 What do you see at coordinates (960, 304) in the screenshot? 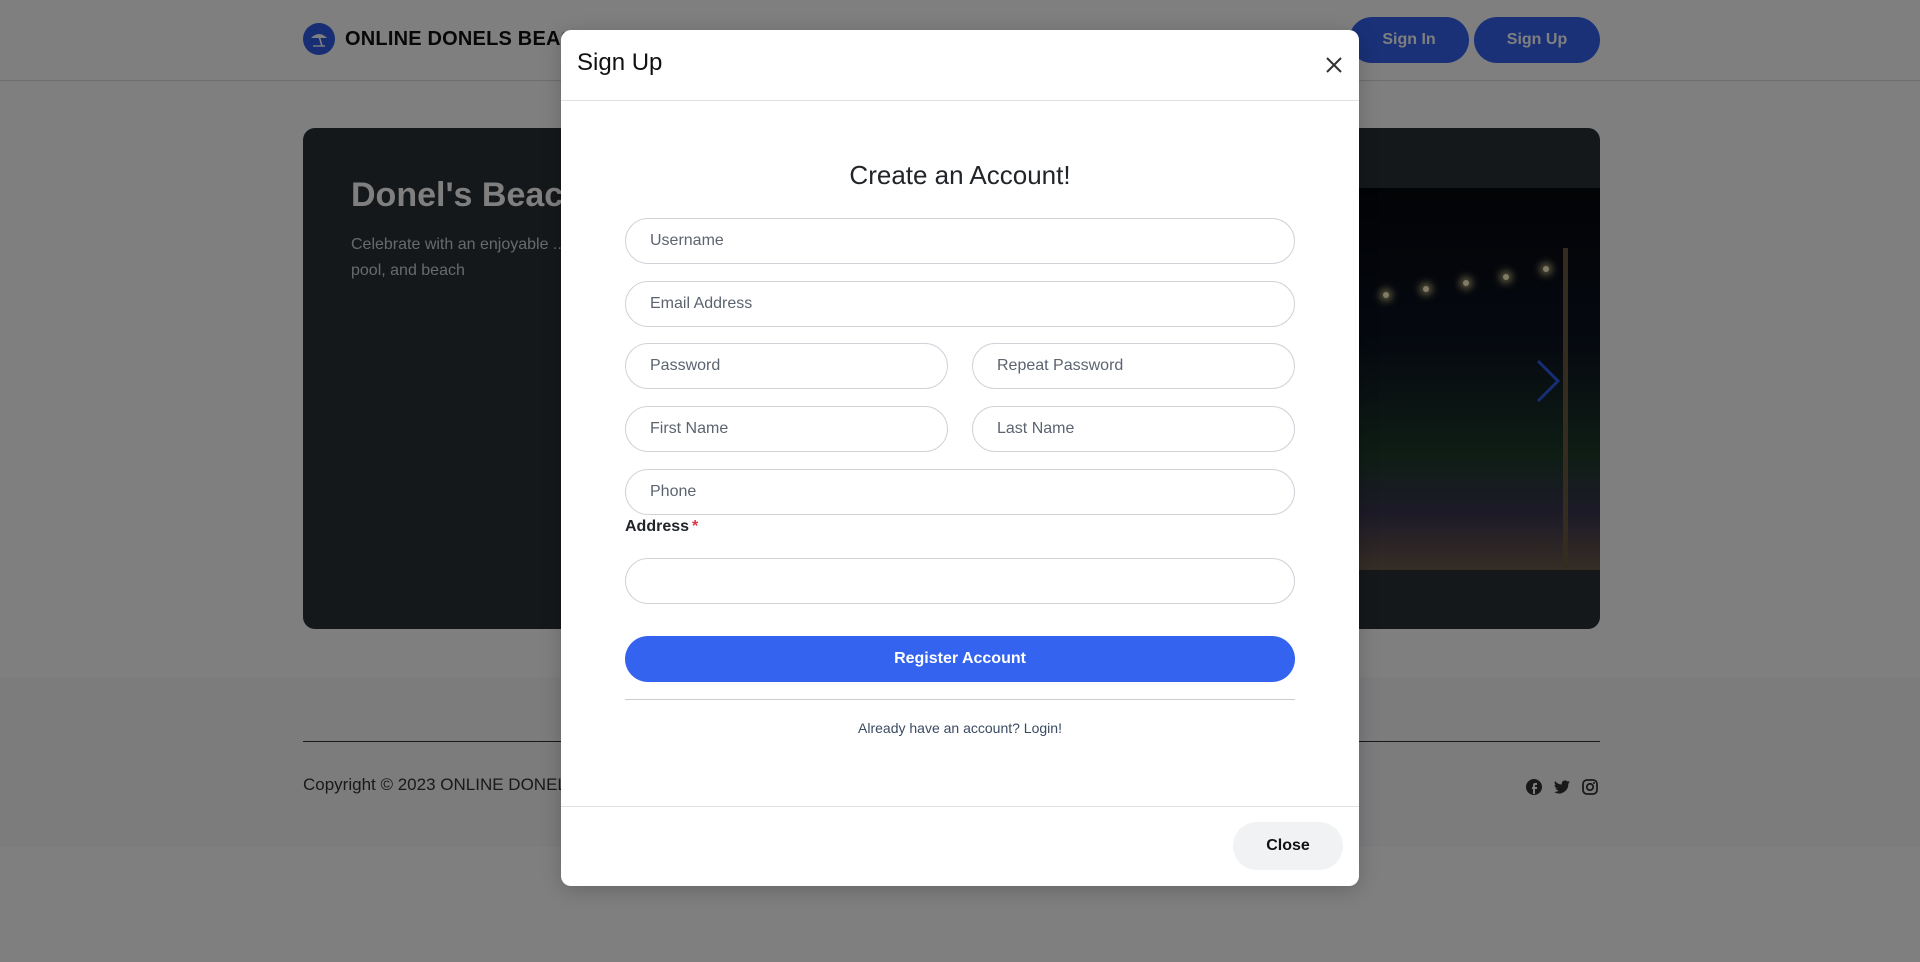
I see `email-input` at bounding box center [960, 304].